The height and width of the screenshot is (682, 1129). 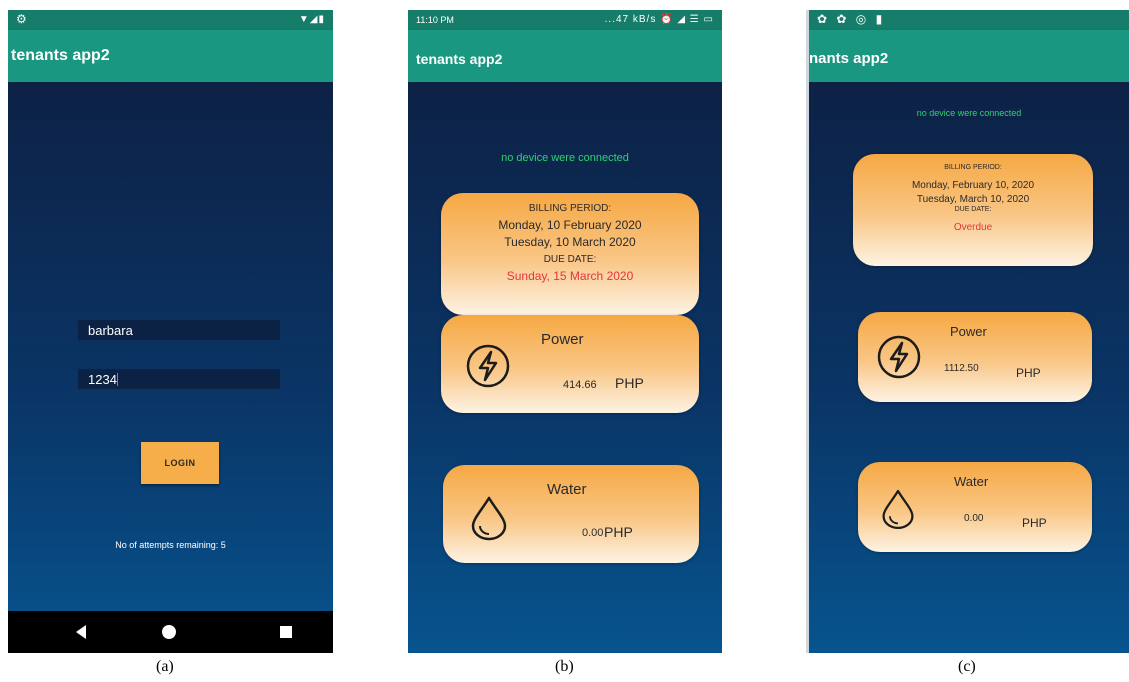 What do you see at coordinates (170, 20) in the screenshot?
I see `status-bar: ⚙ ▼◢▮` at bounding box center [170, 20].